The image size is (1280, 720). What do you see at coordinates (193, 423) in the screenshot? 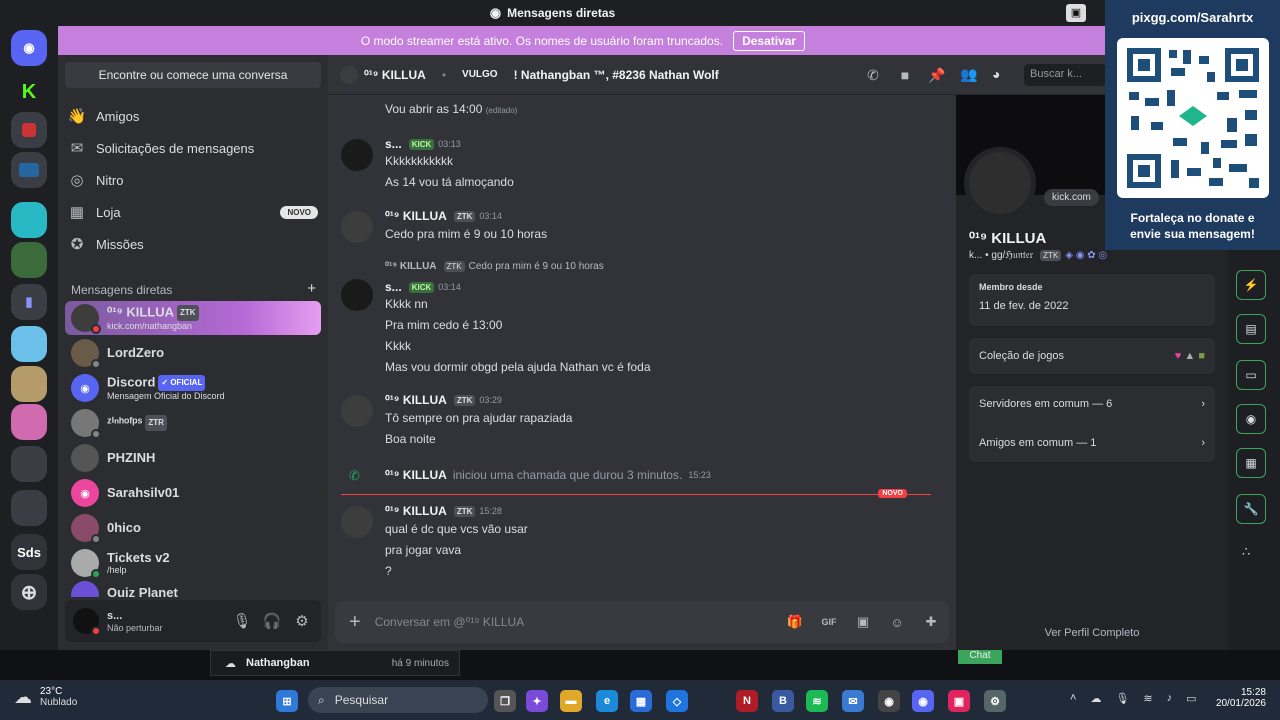
I see `dm-item-zinhofps: ᶻⁱⁿʰᵒᶠᵖˢ ZTR` at bounding box center [193, 423].